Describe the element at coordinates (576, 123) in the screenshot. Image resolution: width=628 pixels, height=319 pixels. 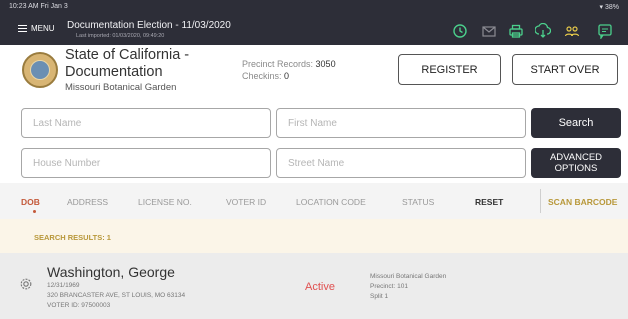
I see `search-button: Search` at that location.